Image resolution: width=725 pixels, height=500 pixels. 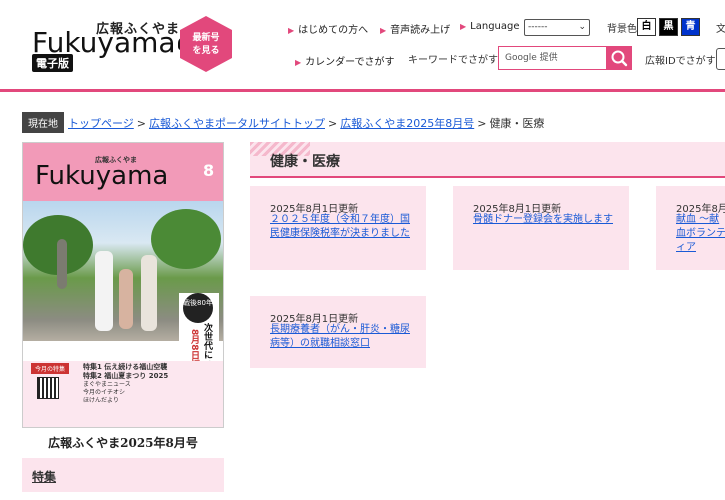 I want to click on article-link: 長期療養者（がん・肝炎・糖尿病等）の就職相談窓口, so click(x=342, y=337).